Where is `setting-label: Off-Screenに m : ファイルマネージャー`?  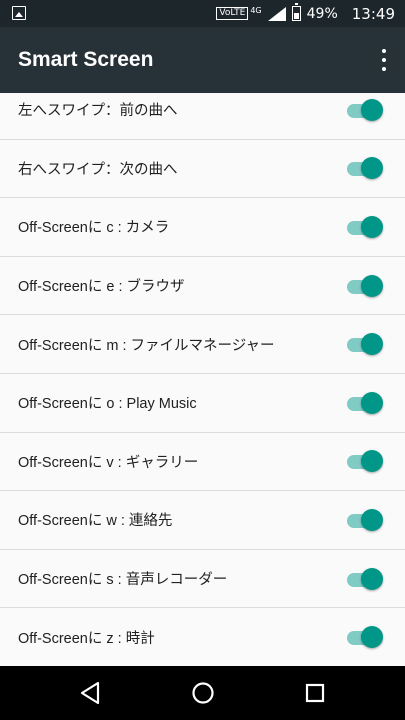
setting-label: Off-Screenに m : ファイルマネージャー is located at coordinates (146, 345).